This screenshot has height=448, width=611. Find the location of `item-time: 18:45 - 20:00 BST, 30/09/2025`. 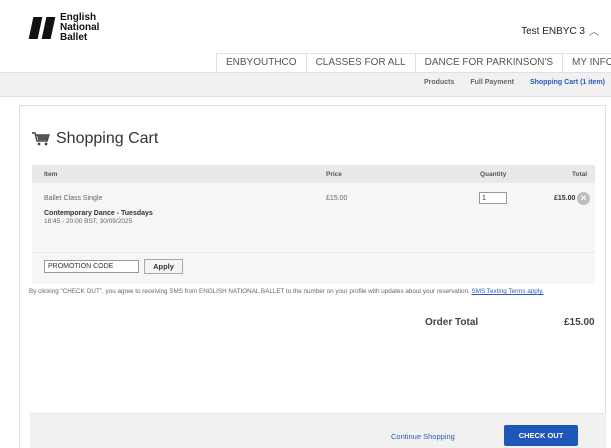

item-time: 18:45 - 20:00 BST, 30/09/2025 is located at coordinates (88, 221).